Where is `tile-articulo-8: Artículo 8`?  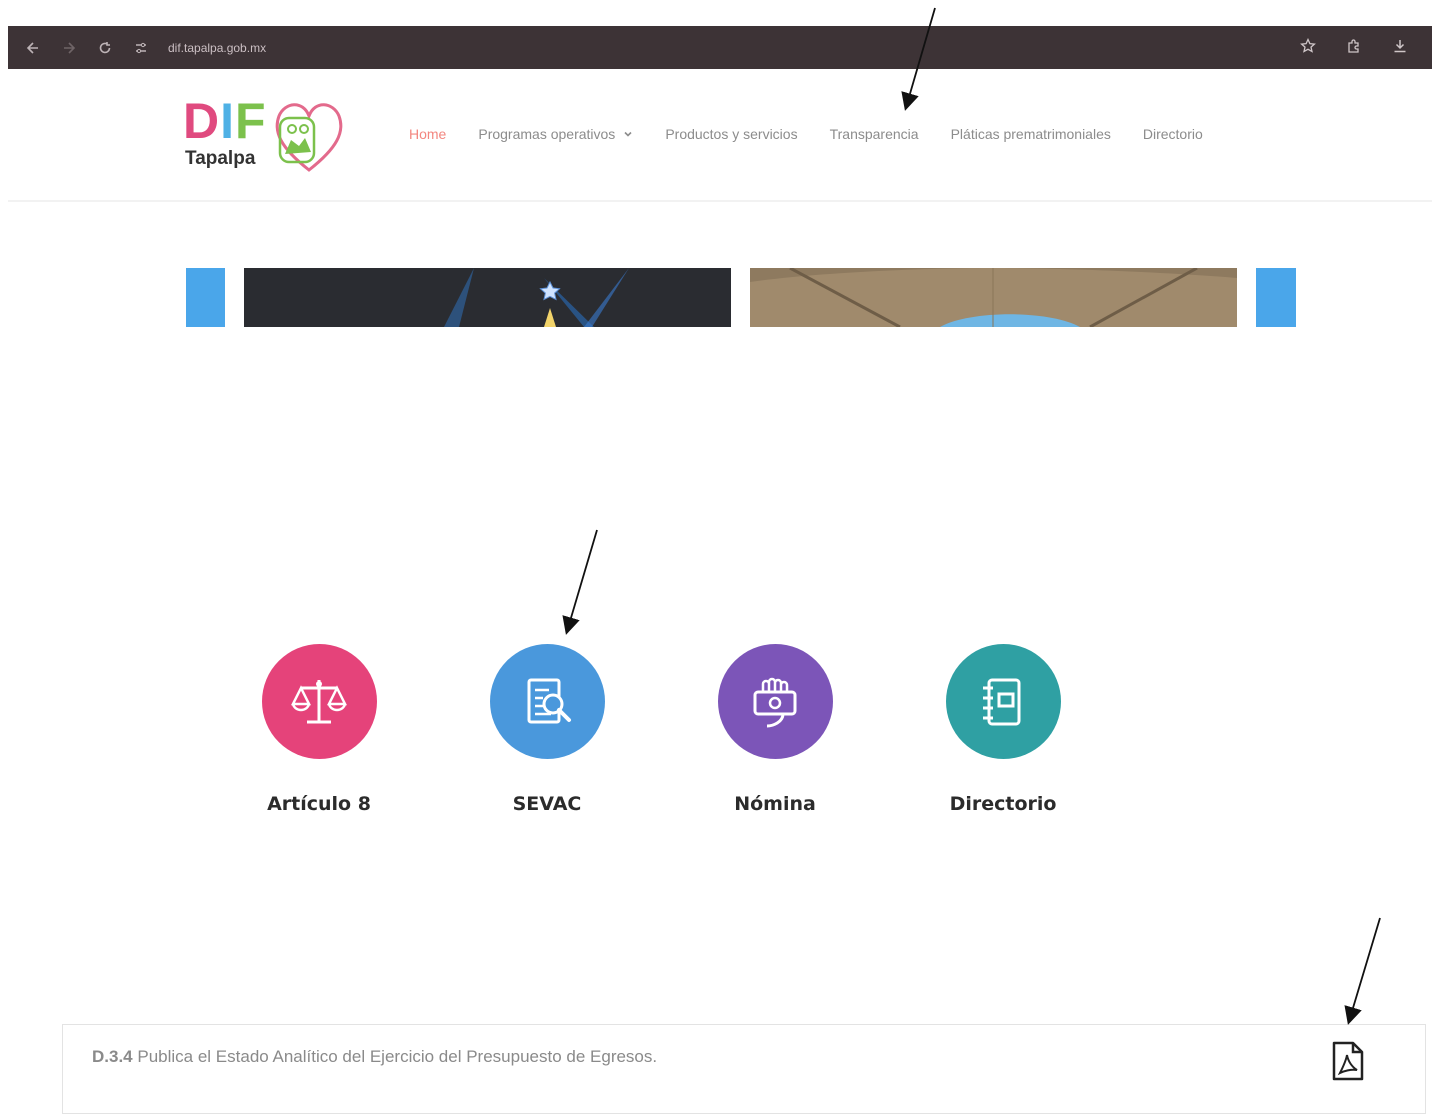
tile-articulo-8: Artículo 8 is located at coordinates (319, 727).